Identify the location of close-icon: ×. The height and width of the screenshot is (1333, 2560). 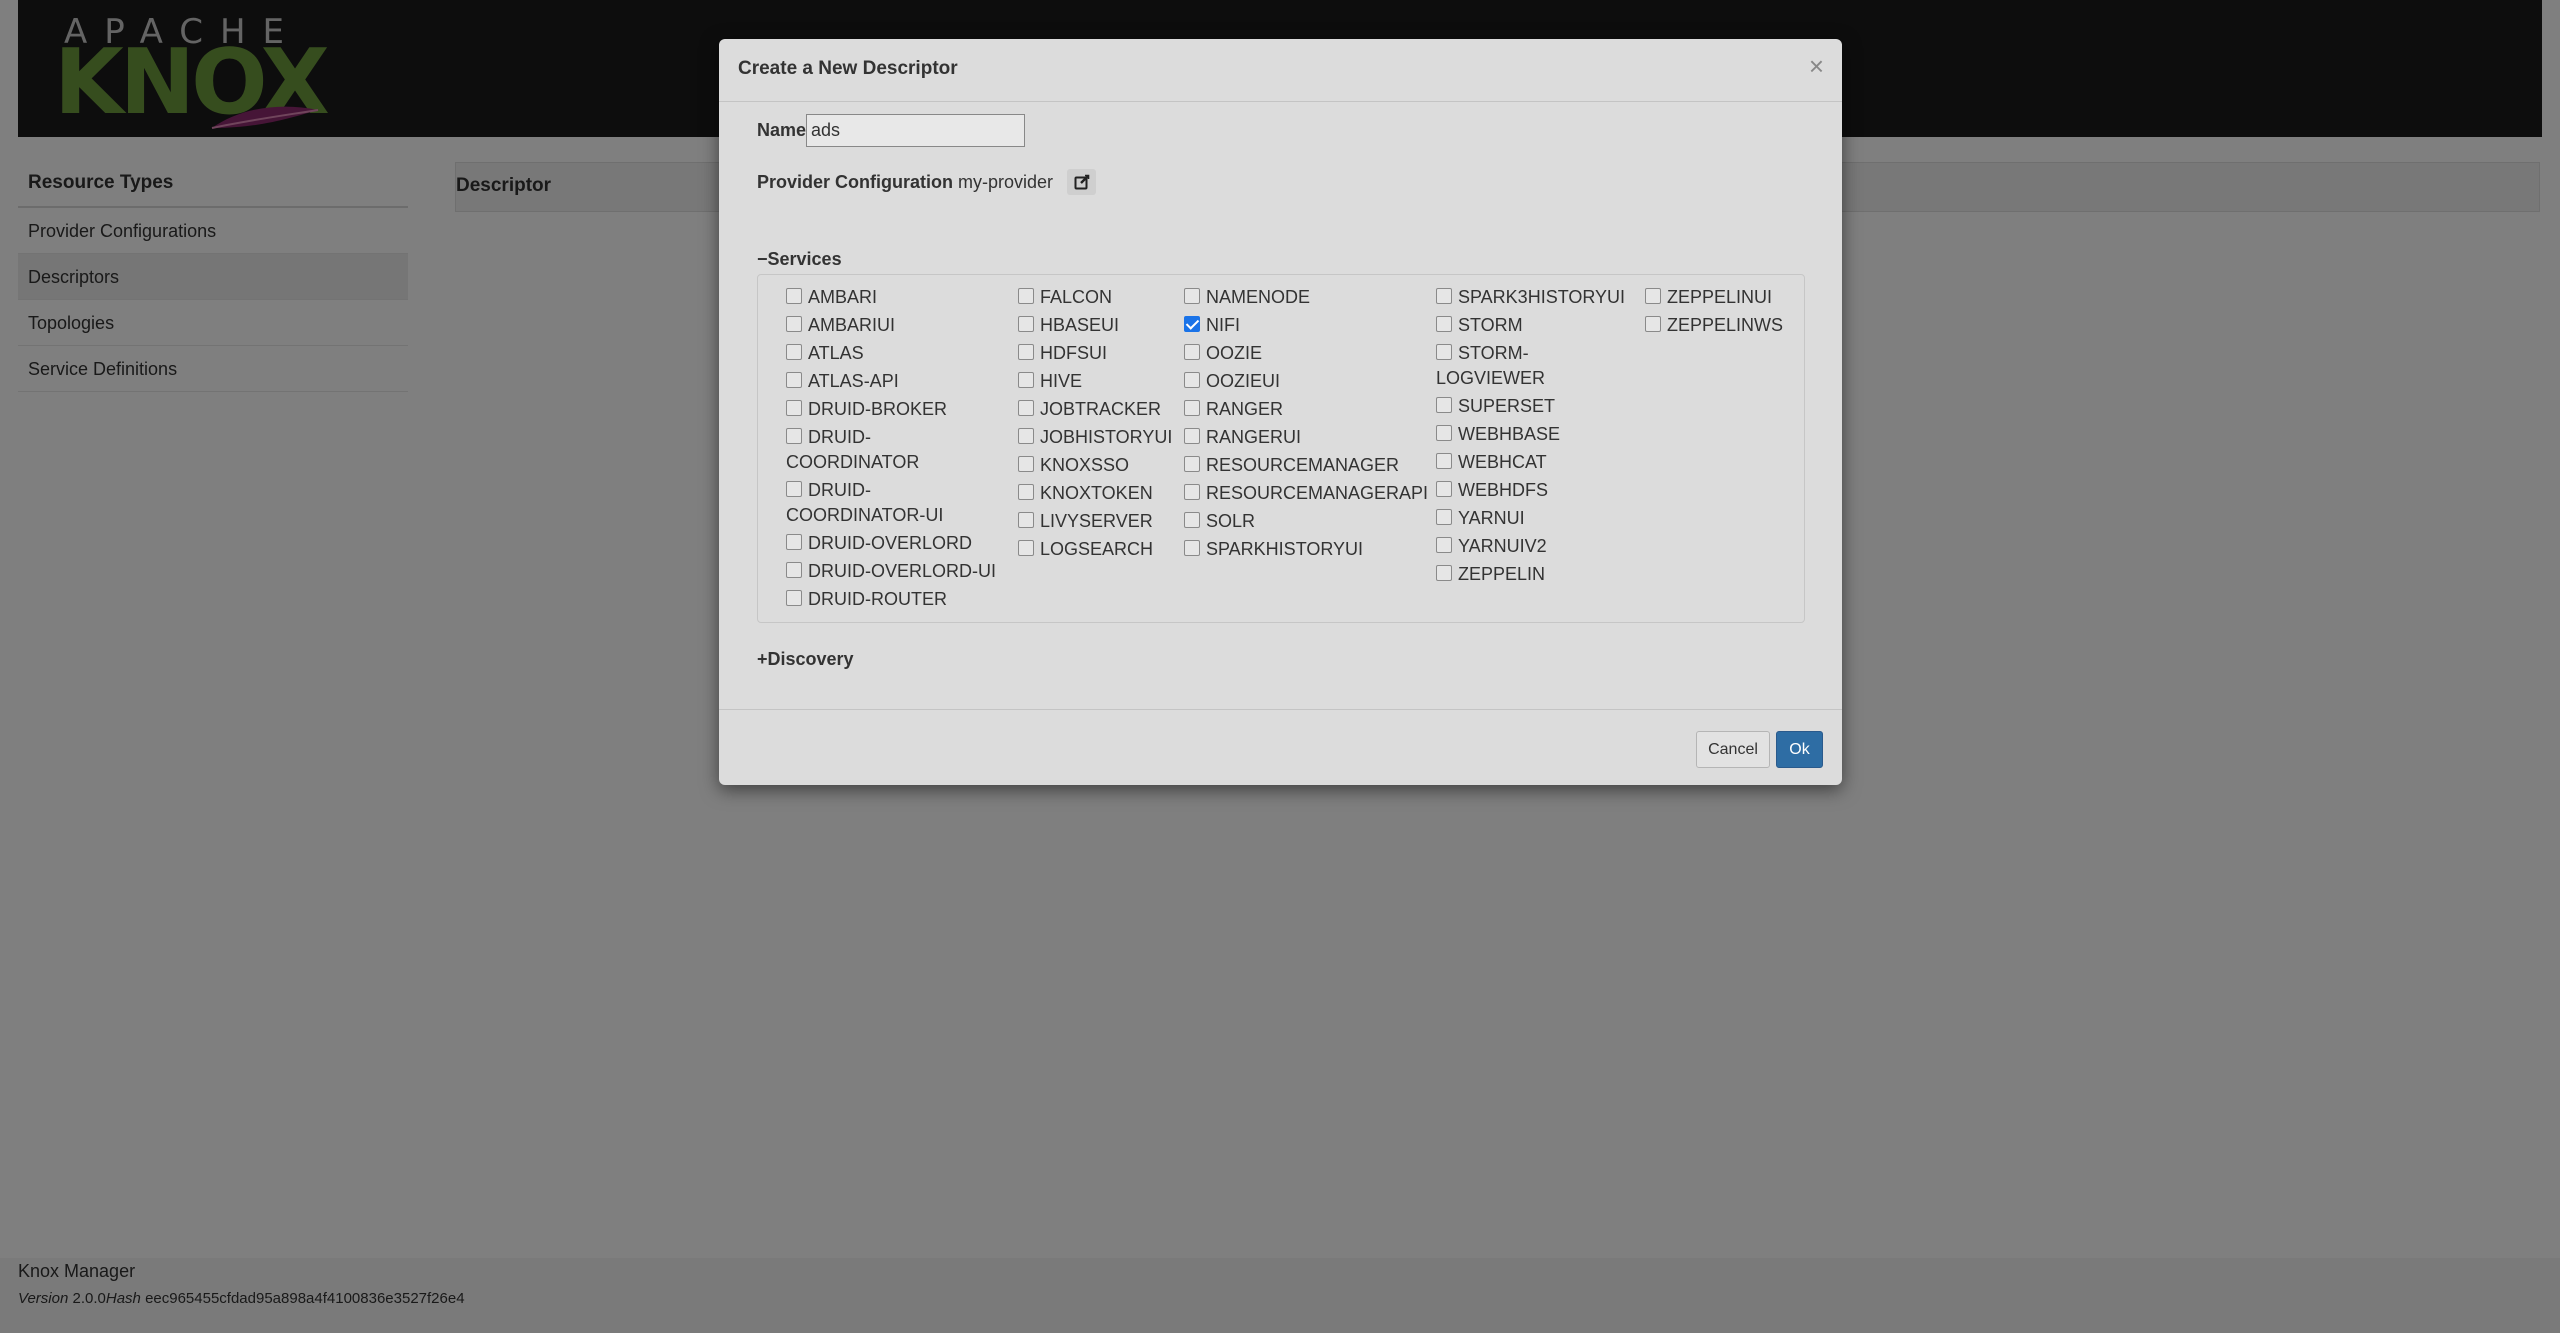
(1816, 66).